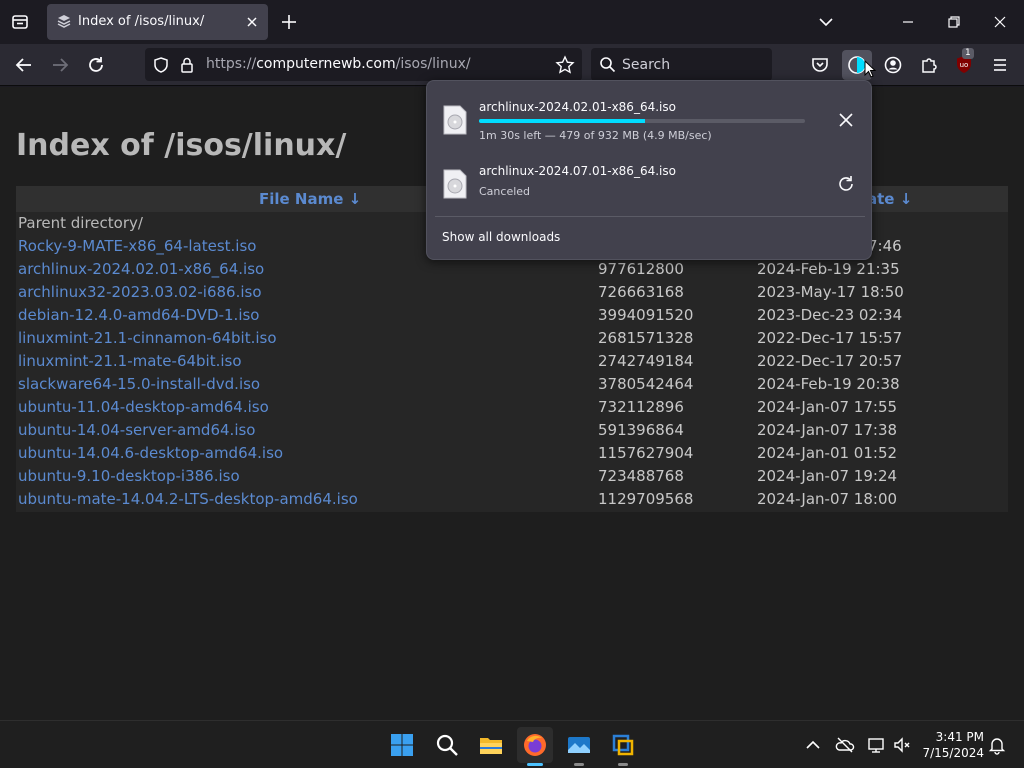 The height and width of the screenshot is (768, 1024). Describe the element at coordinates (827, 499) in the screenshot. I see `file-date: 2024-Jan-07 18:00` at that location.